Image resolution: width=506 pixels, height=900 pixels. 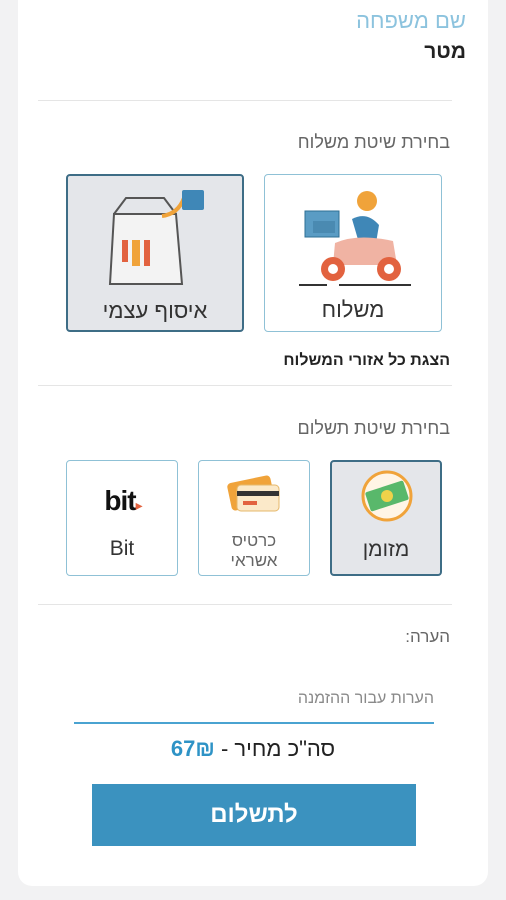 I want to click on order-total-label: סה"כ מחיר -, so click(x=278, y=748).